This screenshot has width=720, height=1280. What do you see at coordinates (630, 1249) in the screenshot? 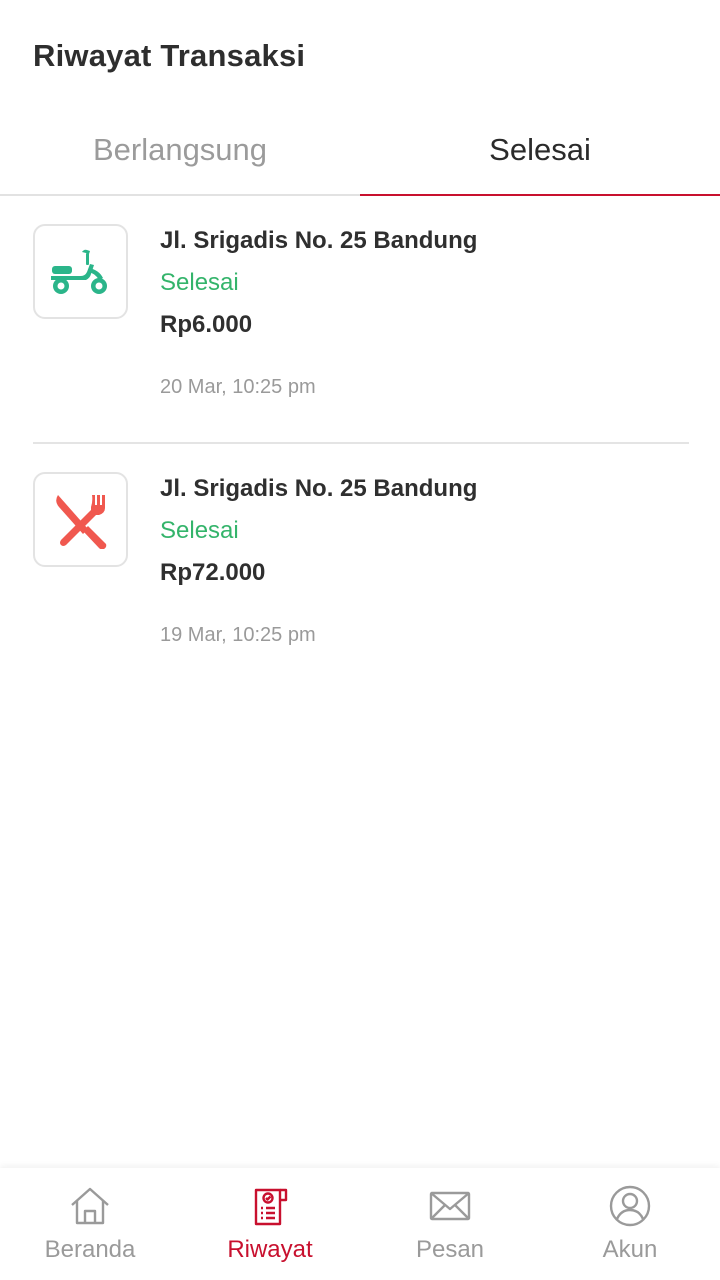
I see `nav-label: Akun` at bounding box center [630, 1249].